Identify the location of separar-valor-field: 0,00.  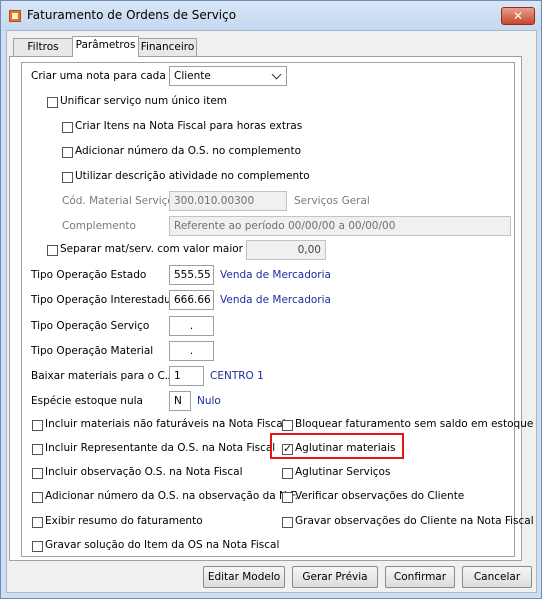
(286, 250).